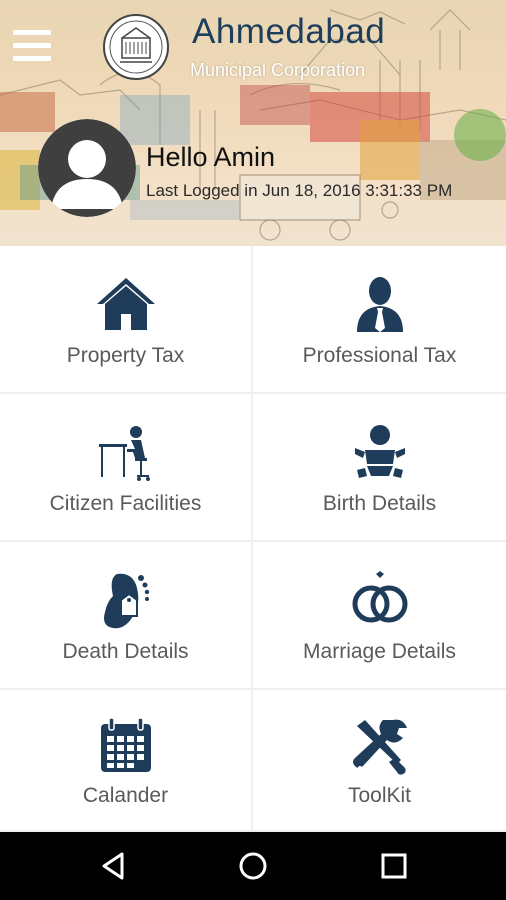  What do you see at coordinates (211, 157) in the screenshot?
I see `greeting-text: Hello Amin` at bounding box center [211, 157].